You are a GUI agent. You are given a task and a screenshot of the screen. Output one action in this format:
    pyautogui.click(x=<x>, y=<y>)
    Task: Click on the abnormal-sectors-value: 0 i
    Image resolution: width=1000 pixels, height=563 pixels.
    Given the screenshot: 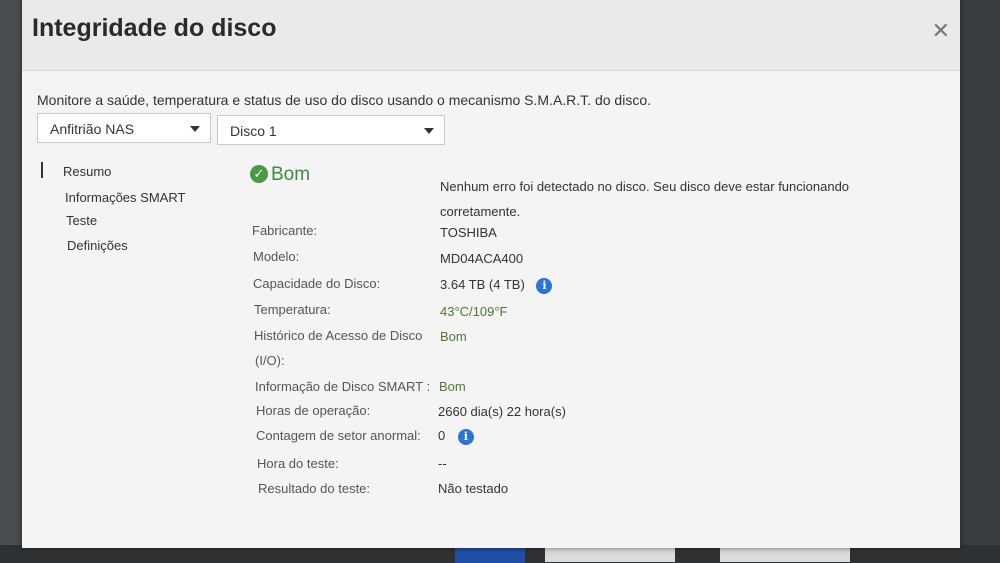 What is the action you would take?
    pyautogui.click(x=456, y=436)
    